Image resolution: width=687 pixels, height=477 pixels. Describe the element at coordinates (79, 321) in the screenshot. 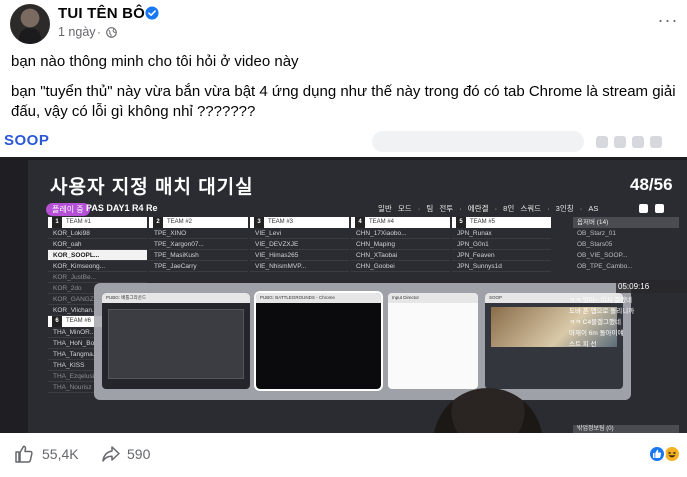

I see `team-name: TEAM #6` at that location.